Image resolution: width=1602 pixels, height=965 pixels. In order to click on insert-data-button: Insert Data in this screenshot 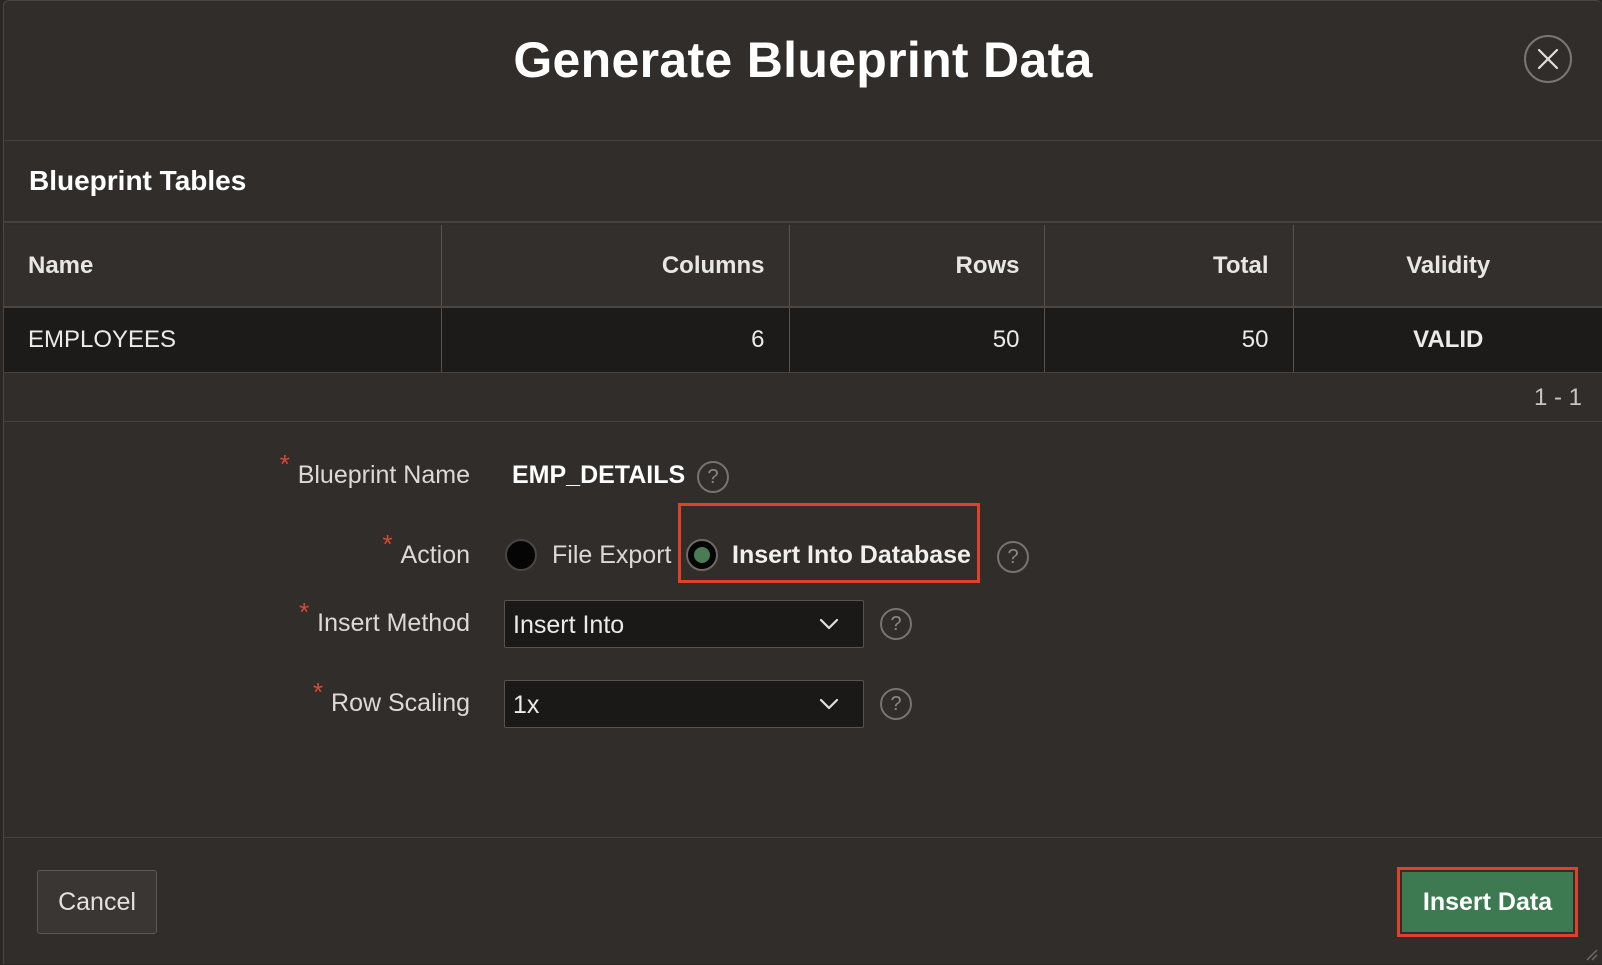, I will do `click(1487, 902)`.